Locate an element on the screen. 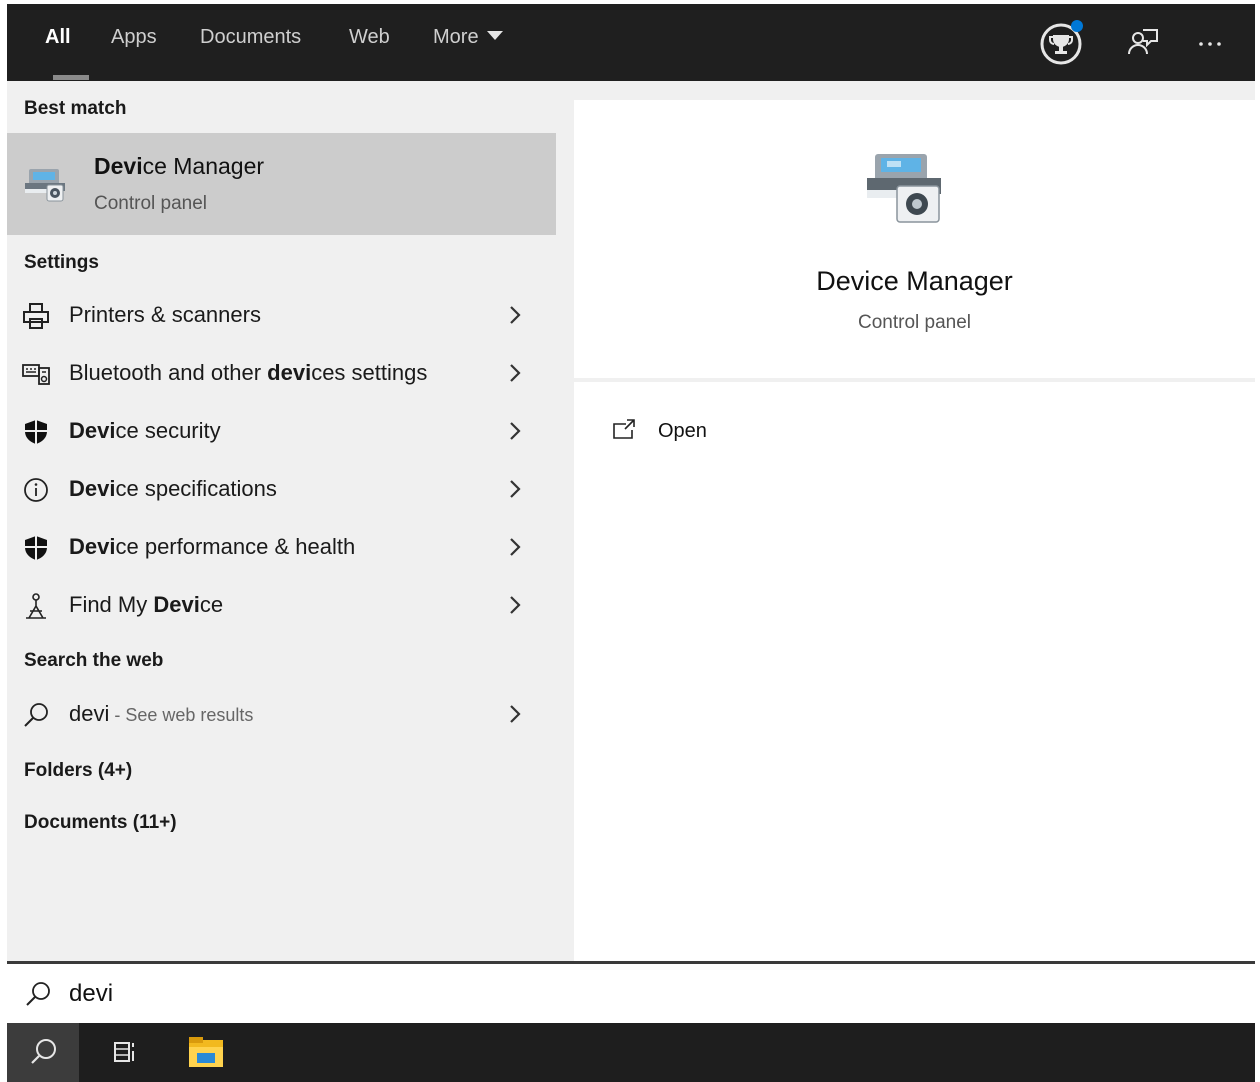 The image size is (1260, 1082). feedback-icon is located at coordinates (1144, 43).